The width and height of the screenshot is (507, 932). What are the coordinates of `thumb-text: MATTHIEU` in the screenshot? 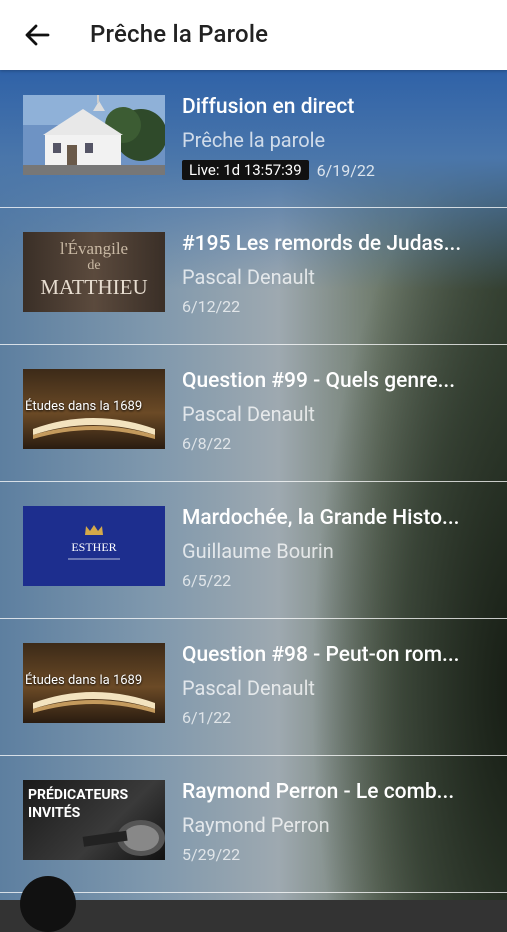 It's located at (94, 287).